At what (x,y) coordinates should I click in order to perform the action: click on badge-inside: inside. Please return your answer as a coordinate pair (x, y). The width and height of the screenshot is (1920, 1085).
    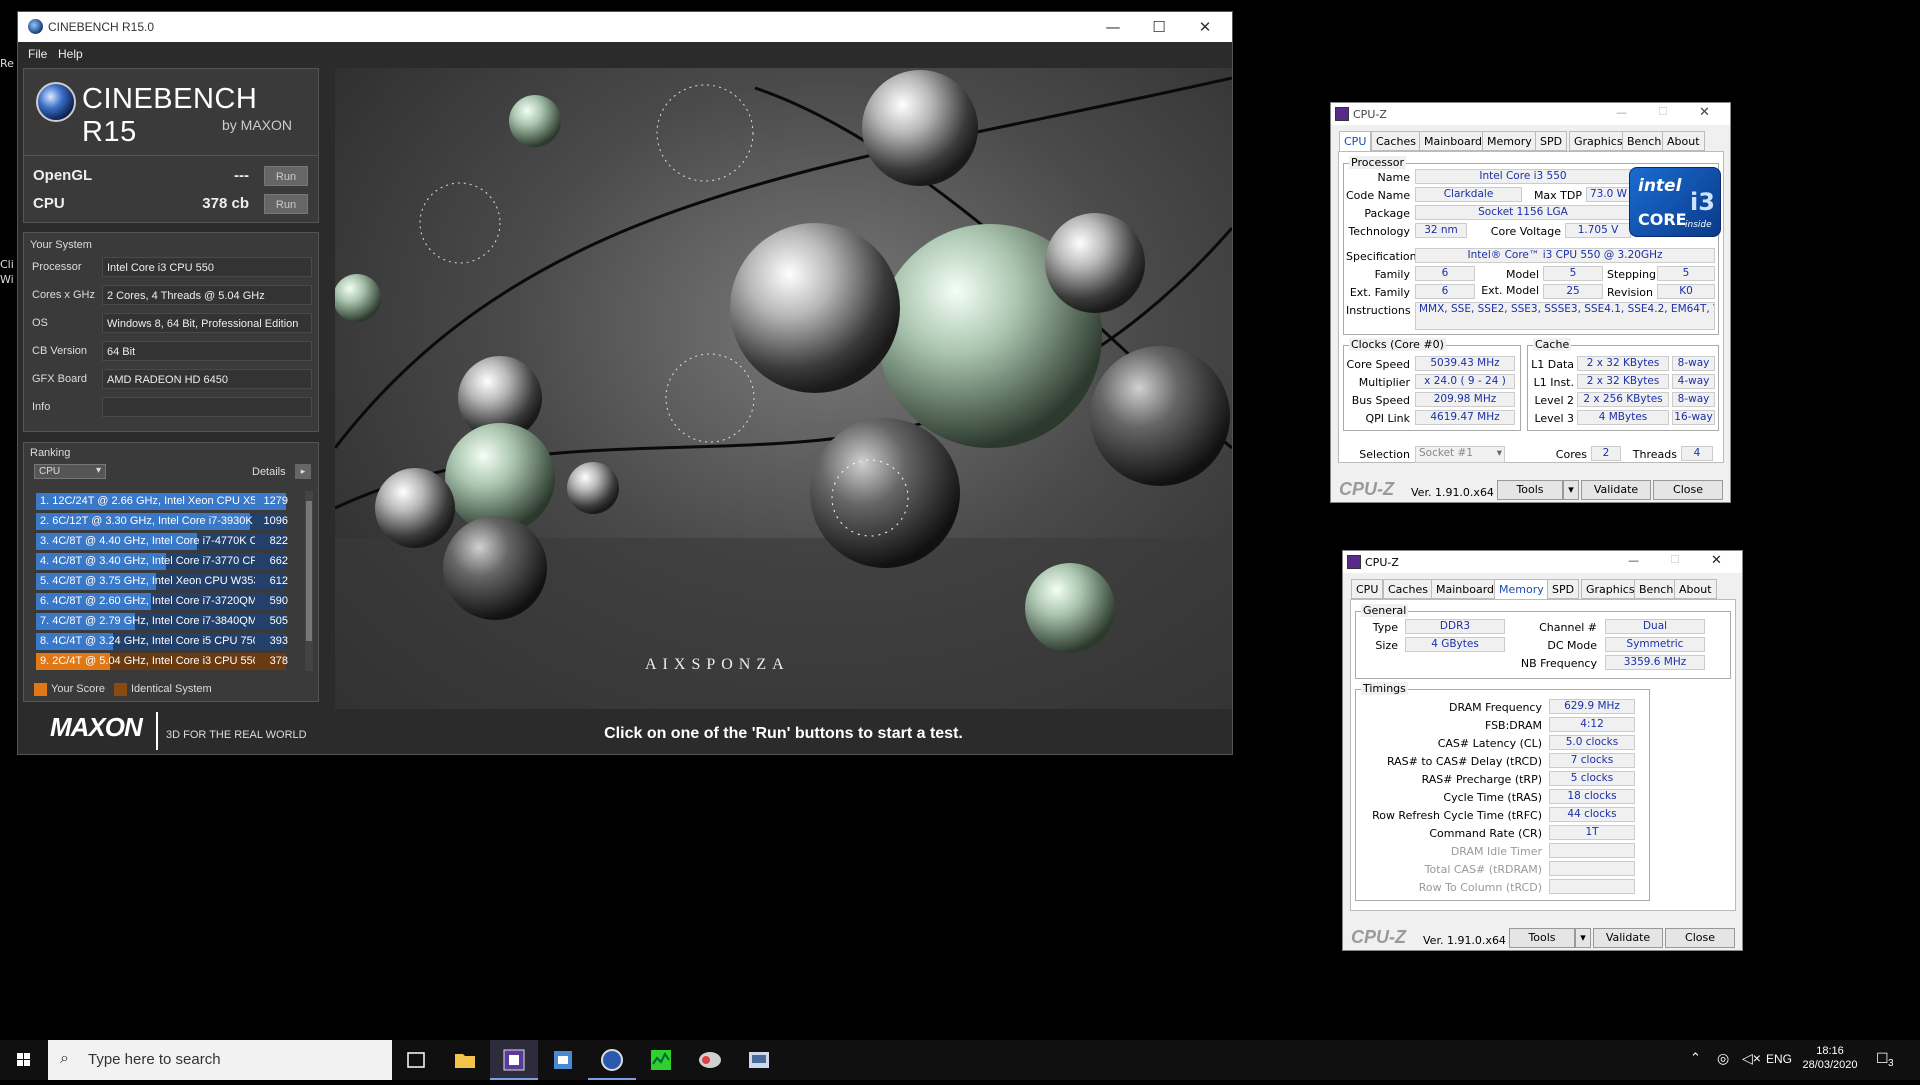
    Looking at the image, I should click on (1698, 225).